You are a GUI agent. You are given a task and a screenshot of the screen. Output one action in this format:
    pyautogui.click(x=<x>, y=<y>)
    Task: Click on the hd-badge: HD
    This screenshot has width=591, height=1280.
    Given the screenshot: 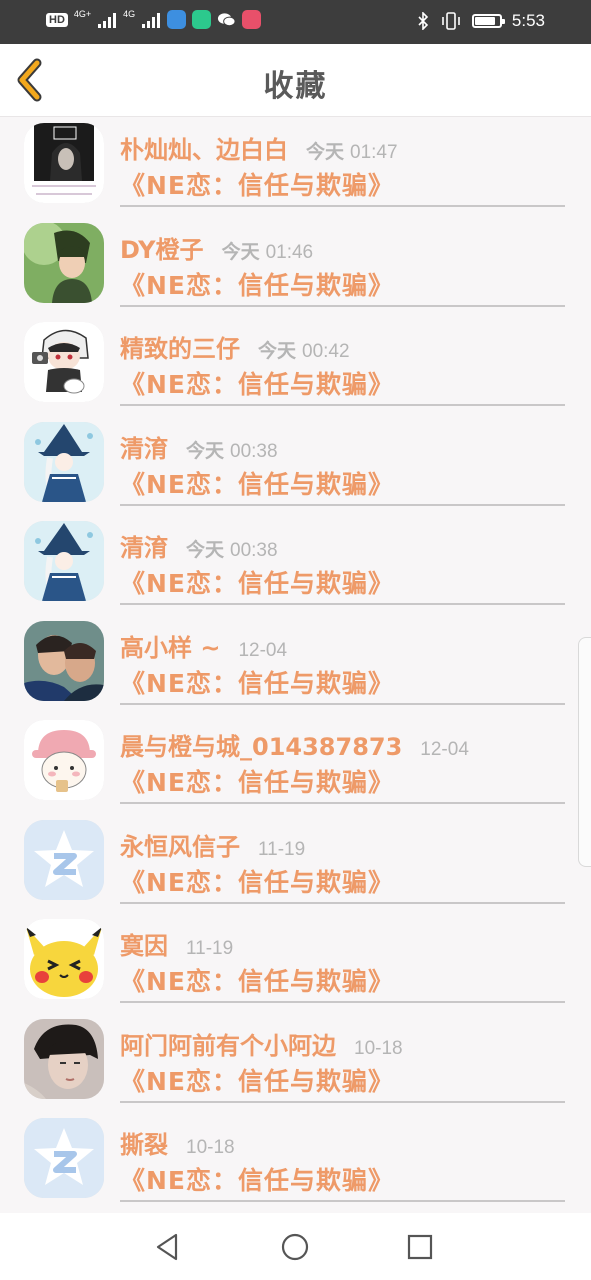 What is the action you would take?
    pyautogui.click(x=57, y=19)
    